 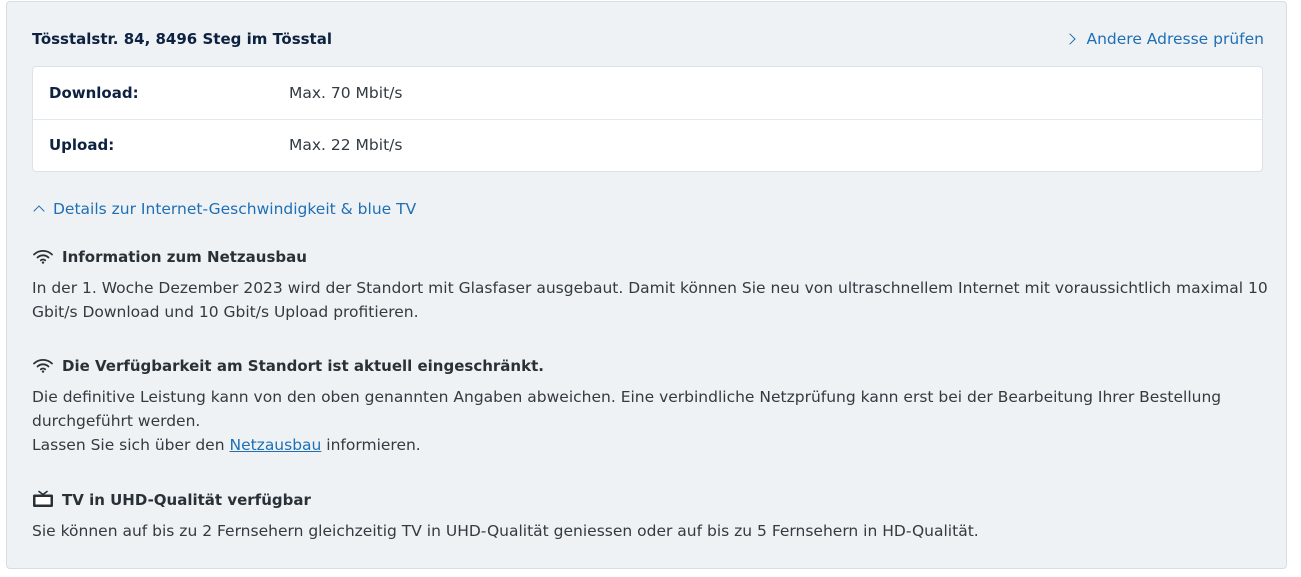 I want to click on tv-info-title-text: TV in UHD-Qualität verfügbar, so click(x=186, y=500).